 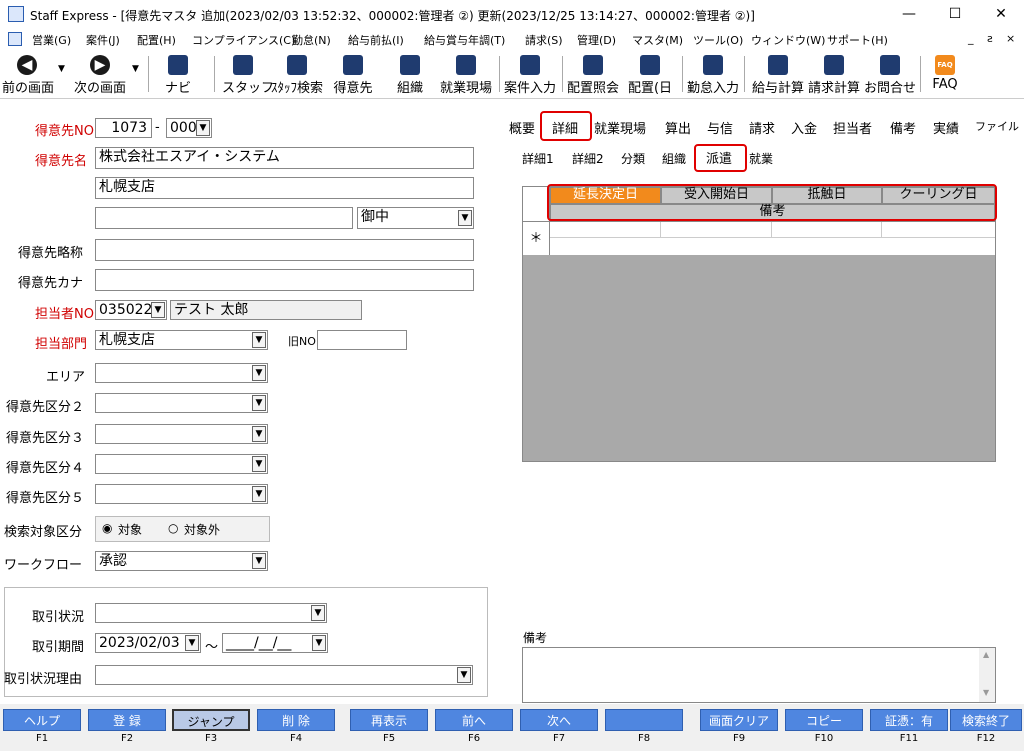 I want to click on scroll-up-icon: ▲, so click(x=986, y=654).